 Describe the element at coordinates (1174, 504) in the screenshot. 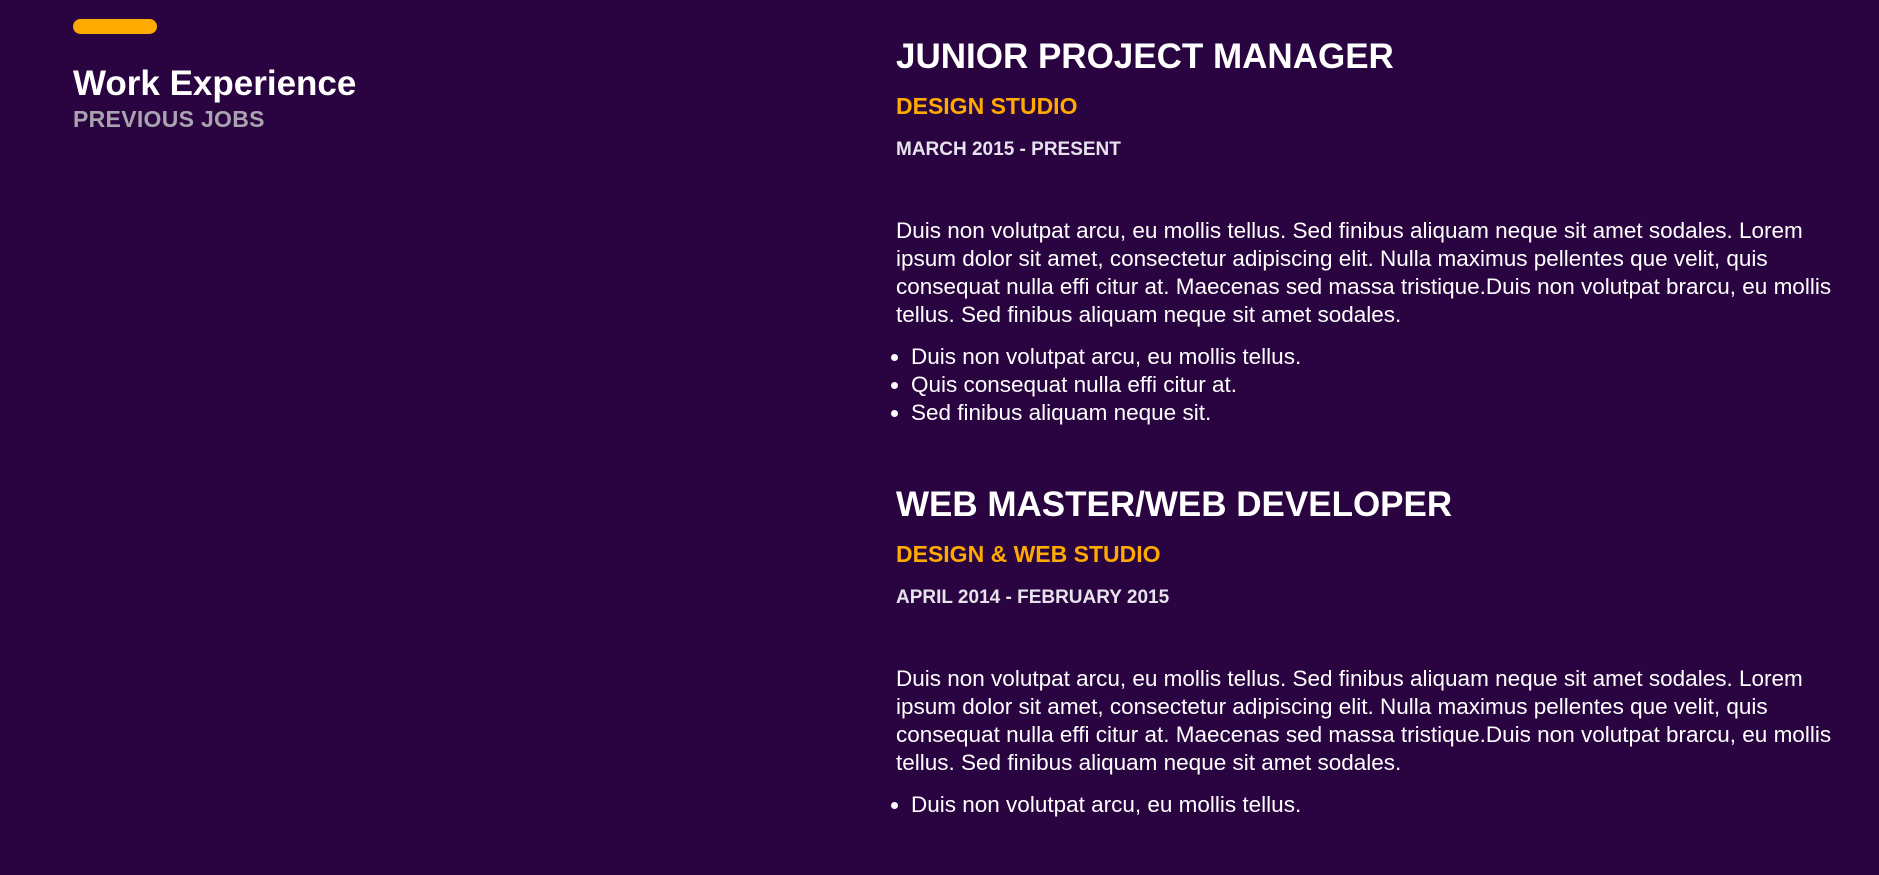

I see `job-title: WEB MASTER/WEB DEVELOPER` at that location.